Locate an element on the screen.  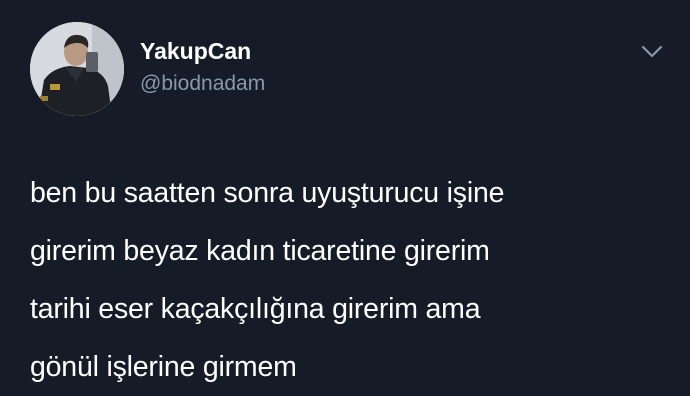
author-display-name: YakupCan is located at coordinates (195, 51).